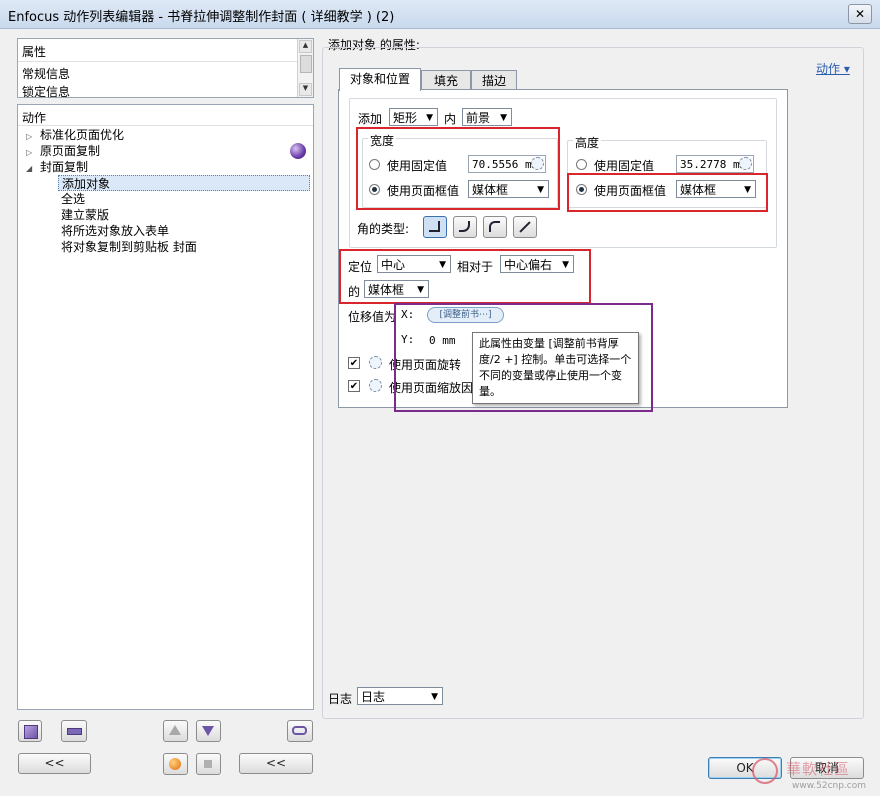  I want to click on inspect-button, so click(300, 731).